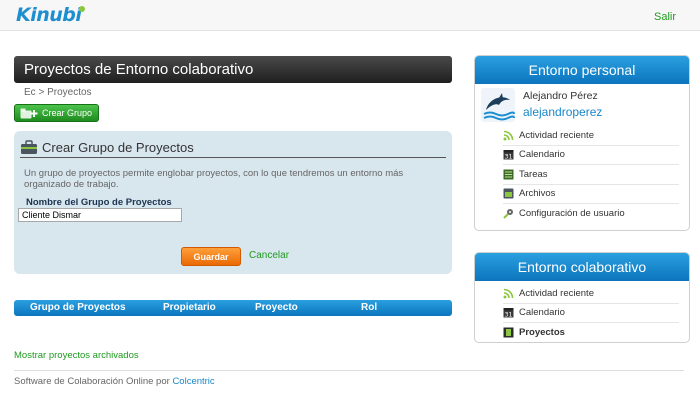 The height and width of the screenshot is (416, 700). What do you see at coordinates (93, 381) in the screenshot?
I see `footer-text: Software de Colaboración Online por` at bounding box center [93, 381].